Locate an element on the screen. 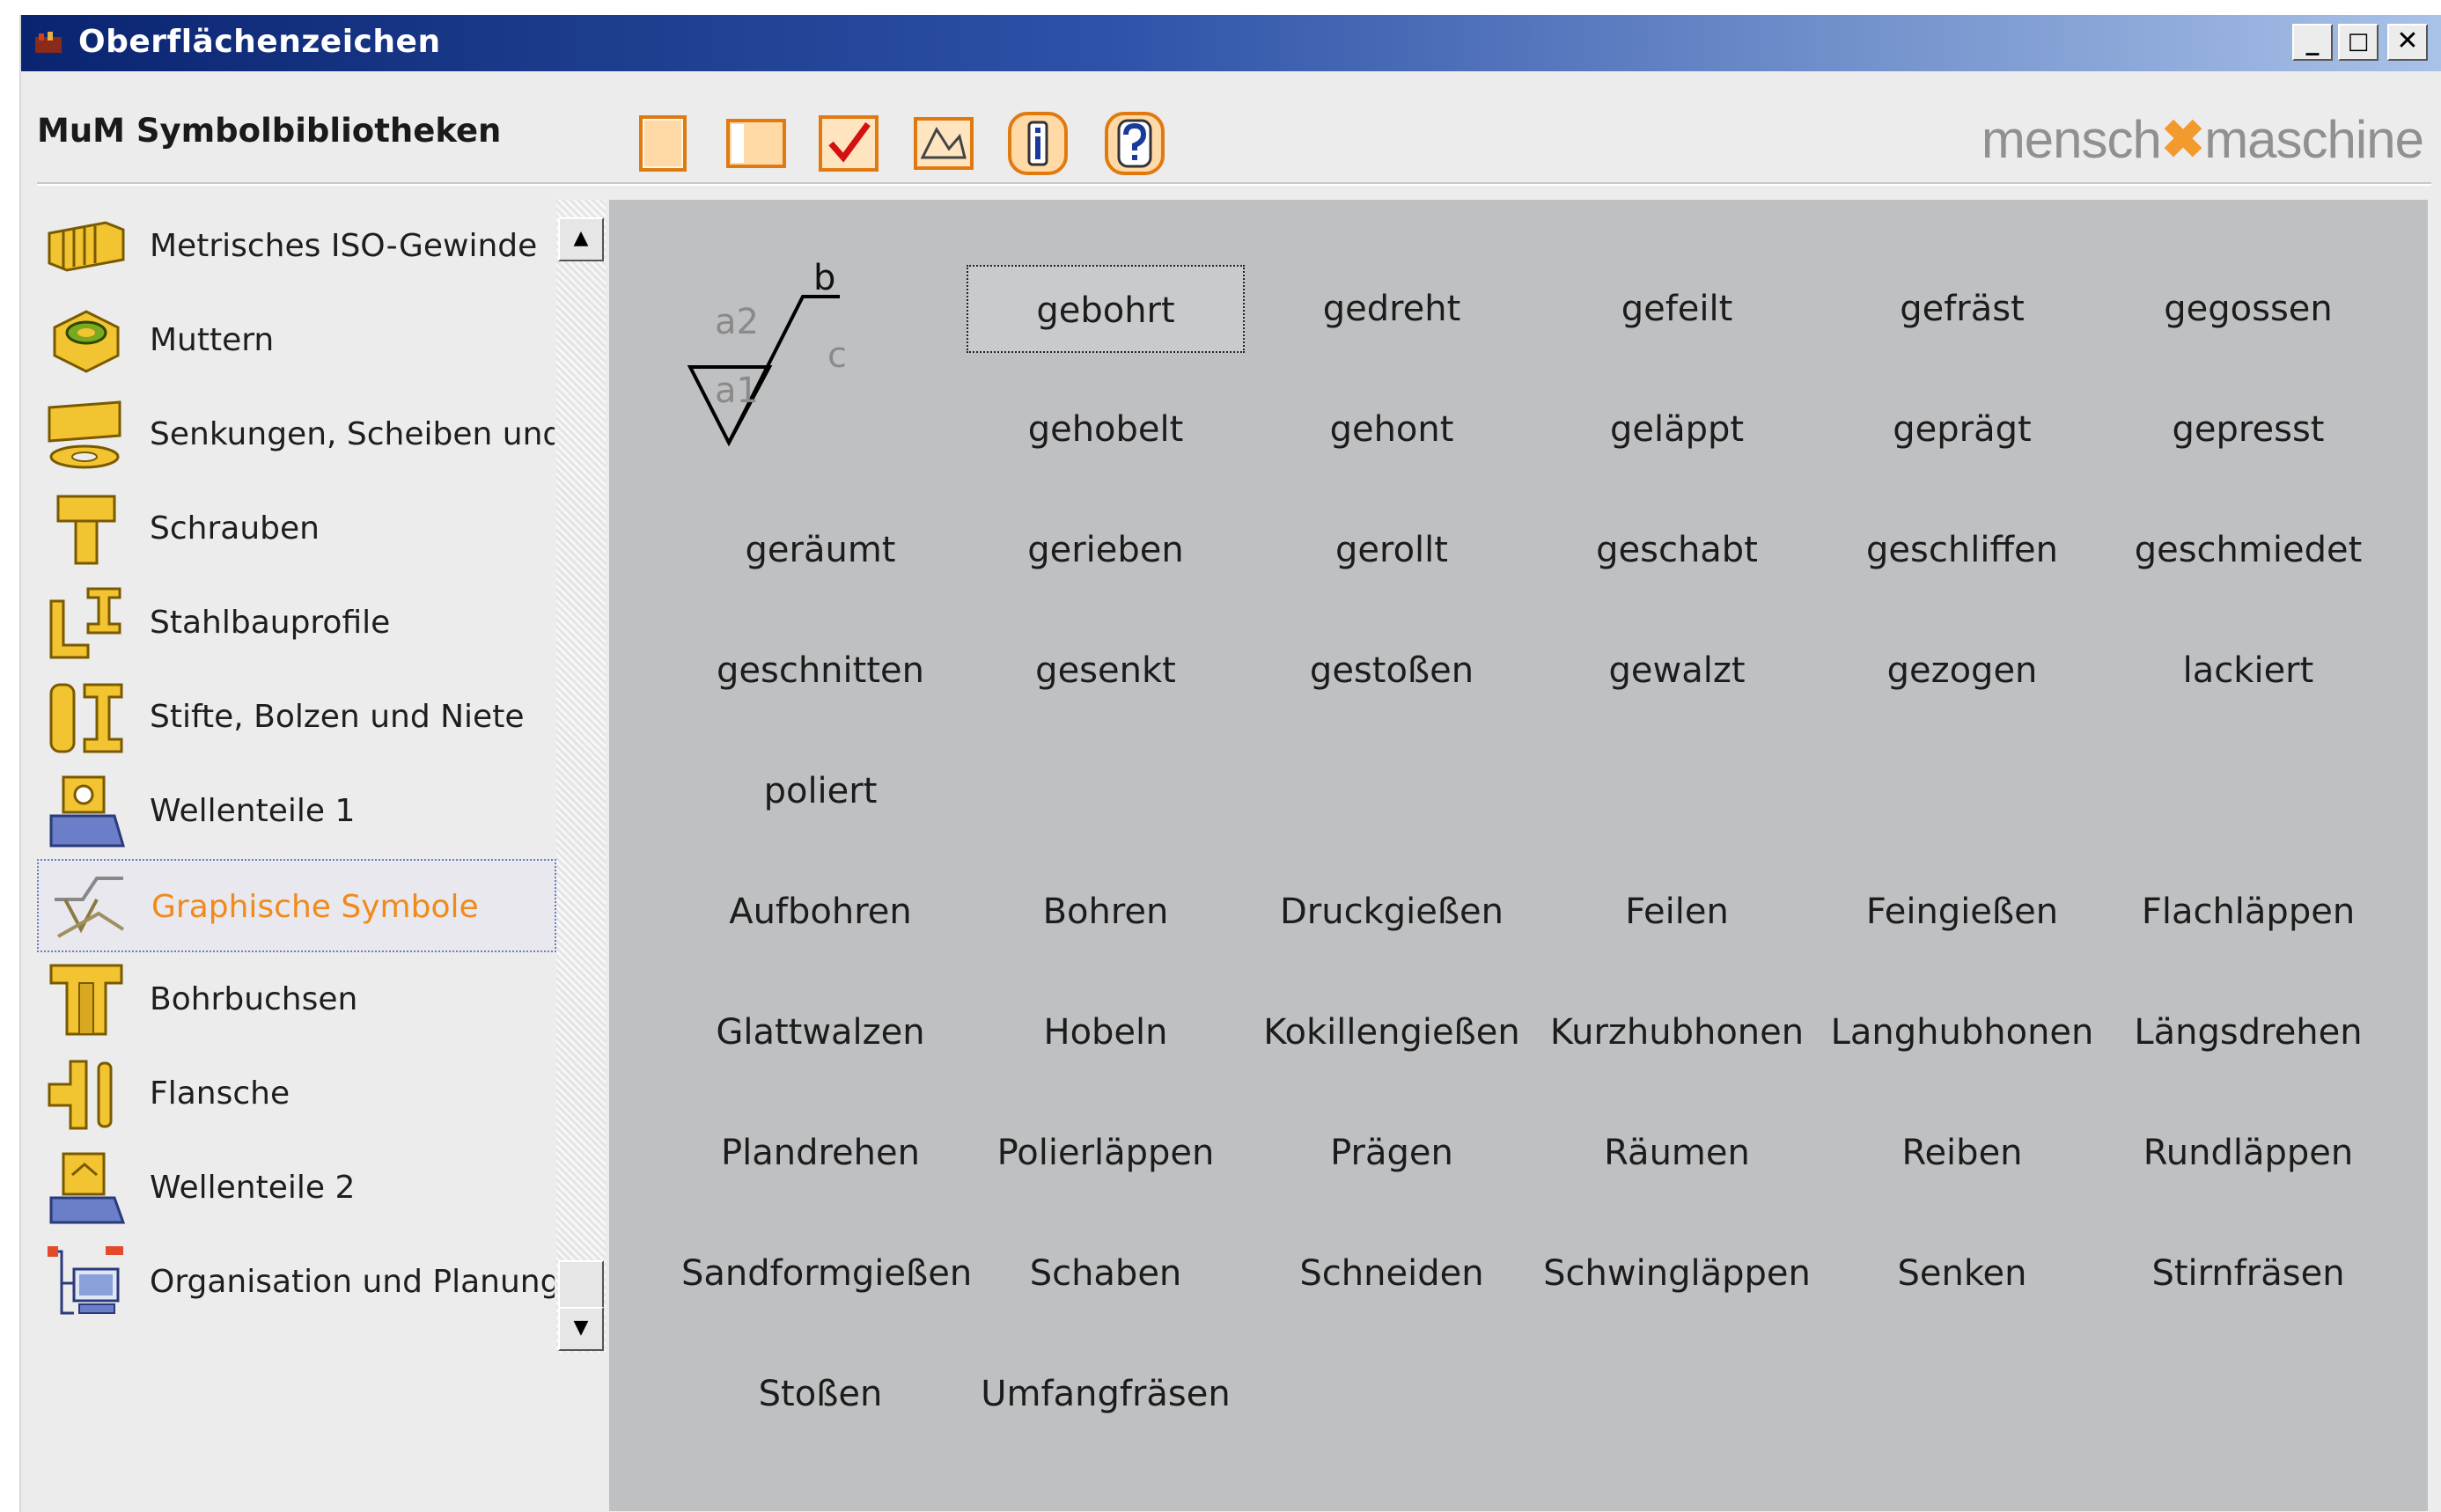  grid-cell: Prägen is located at coordinates (1392, 1153).